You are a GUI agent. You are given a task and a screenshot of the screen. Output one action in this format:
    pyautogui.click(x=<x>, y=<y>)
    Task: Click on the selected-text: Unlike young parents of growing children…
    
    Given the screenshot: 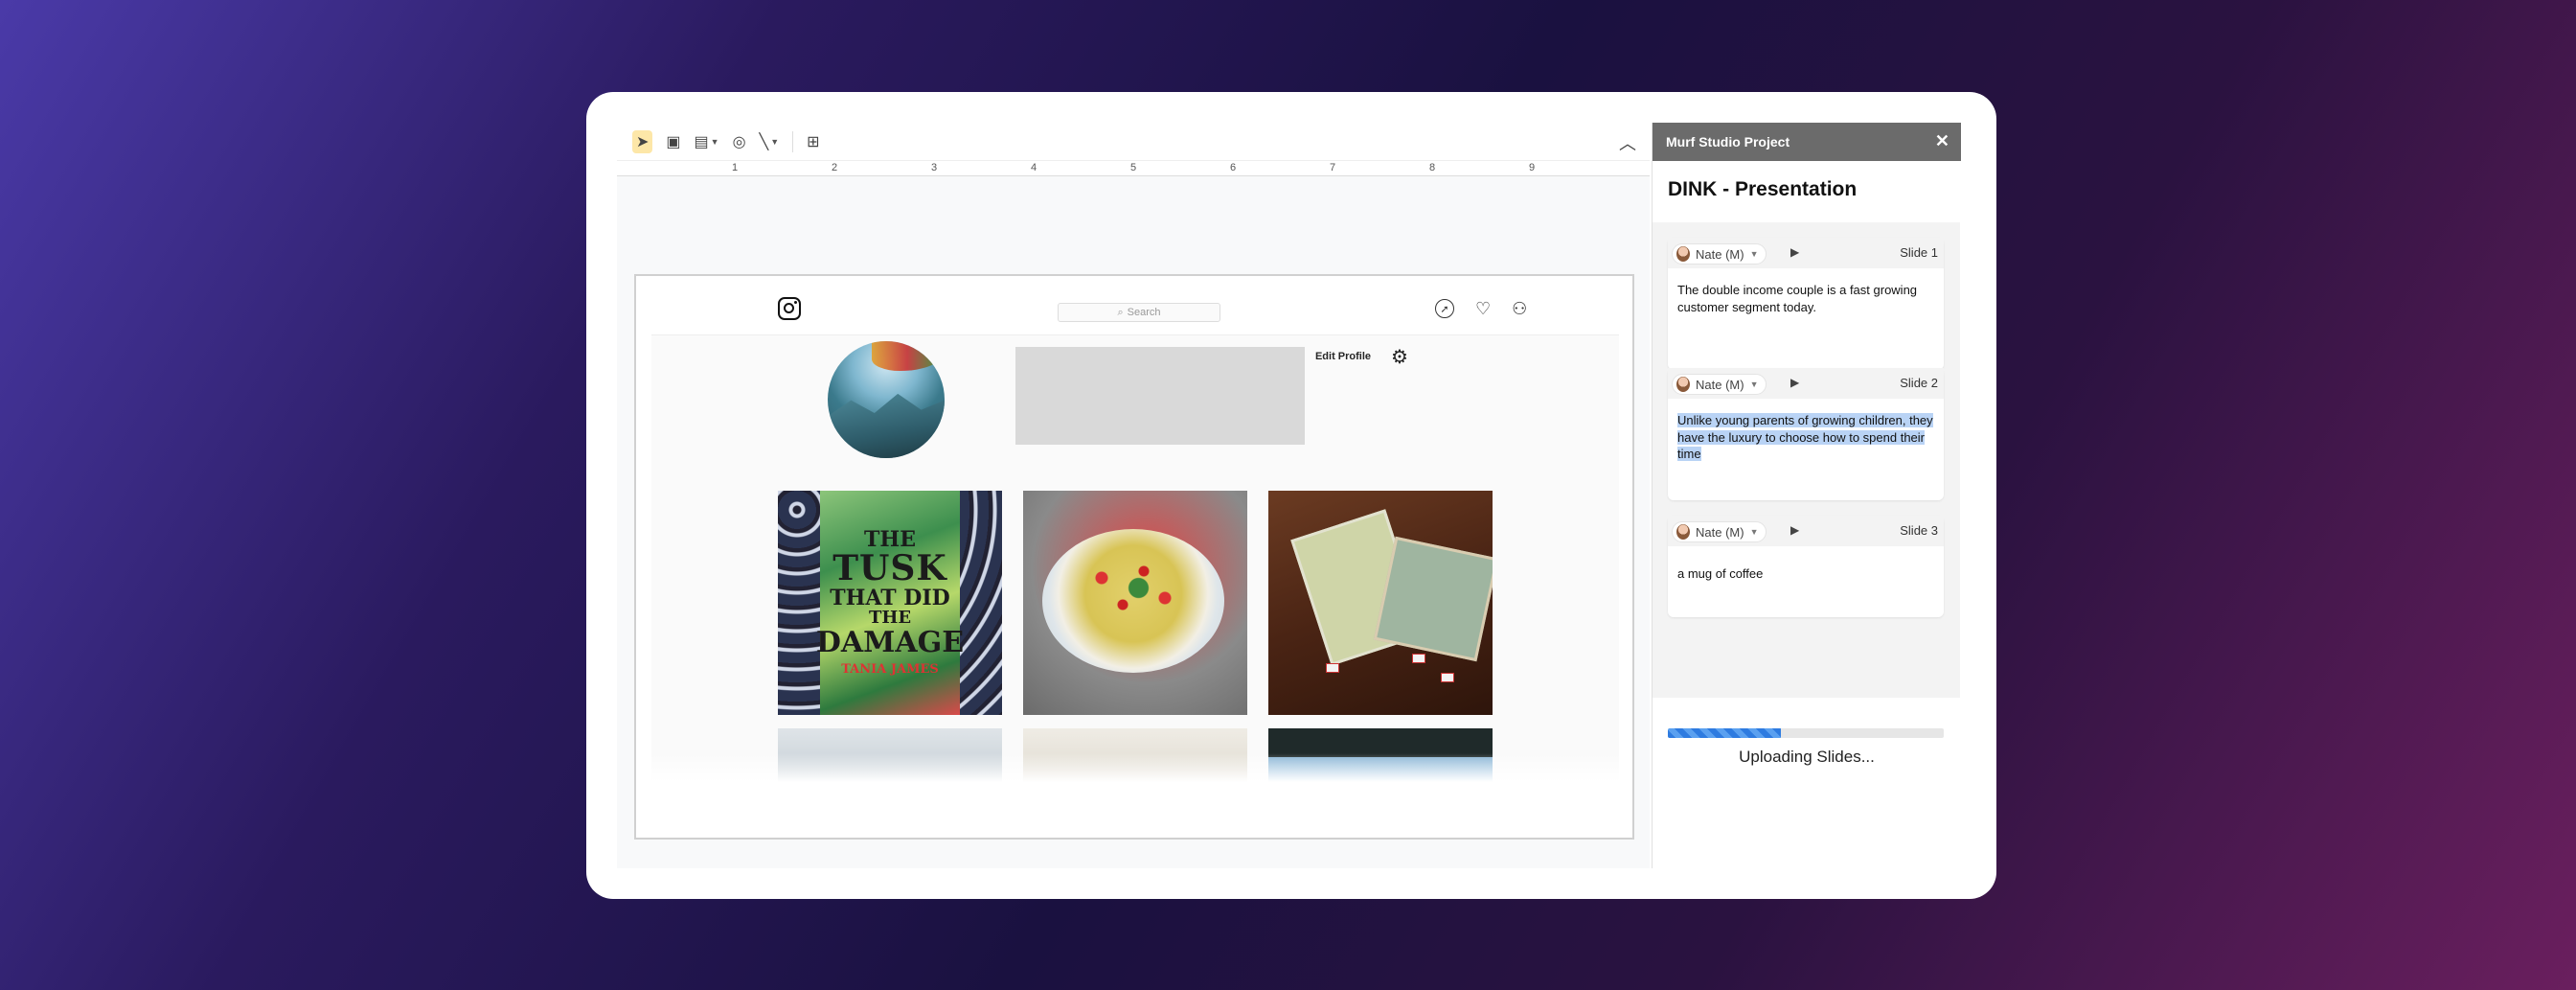 What is the action you would take?
    pyautogui.click(x=1805, y=437)
    